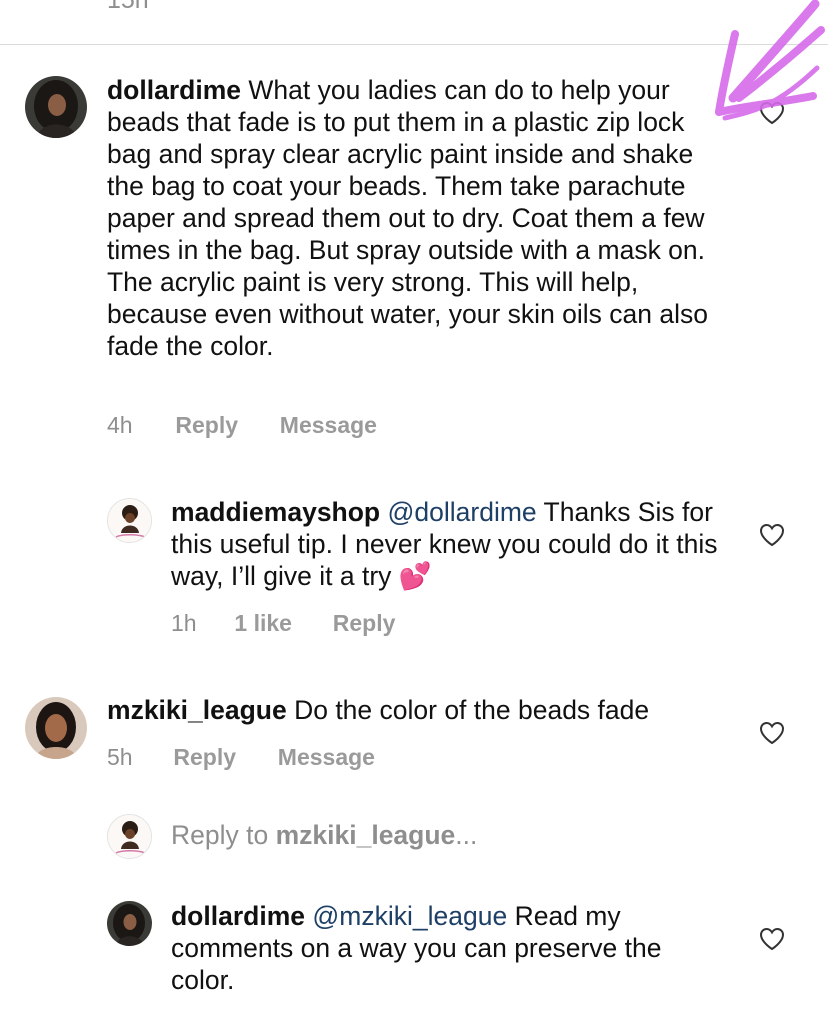 Image resolution: width=828 pixels, height=1016 pixels. I want to click on arrow-annotation-icon, so click(770, 60).